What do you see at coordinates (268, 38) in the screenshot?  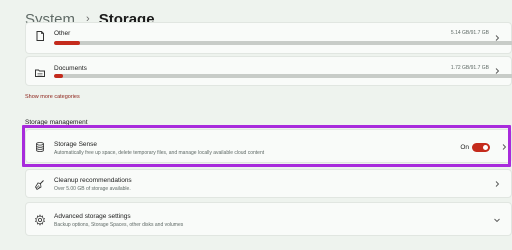 I see `storage-item-other: Other 5.14 GB/91.7 GB` at bounding box center [268, 38].